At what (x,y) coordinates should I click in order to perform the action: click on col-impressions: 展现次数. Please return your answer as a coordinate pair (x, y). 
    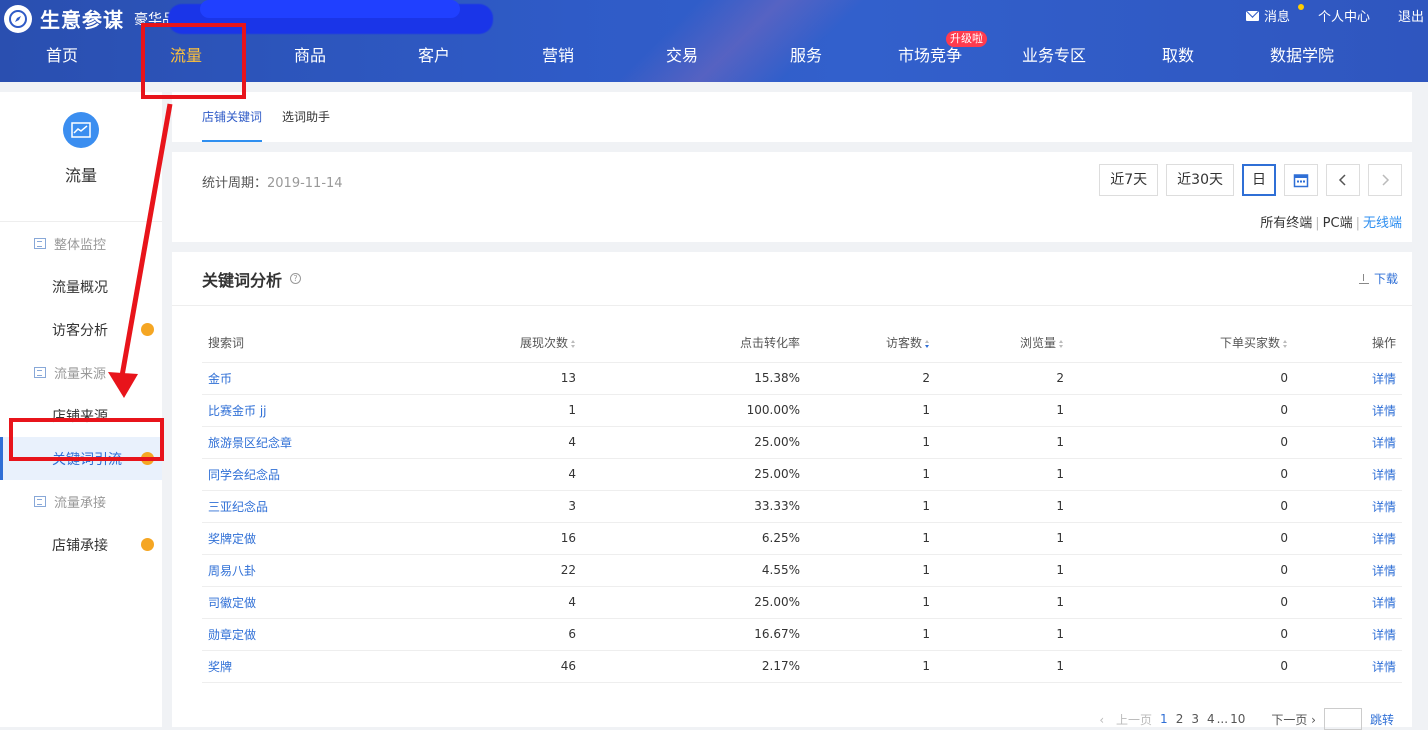
    Looking at the image, I should click on (507, 343).